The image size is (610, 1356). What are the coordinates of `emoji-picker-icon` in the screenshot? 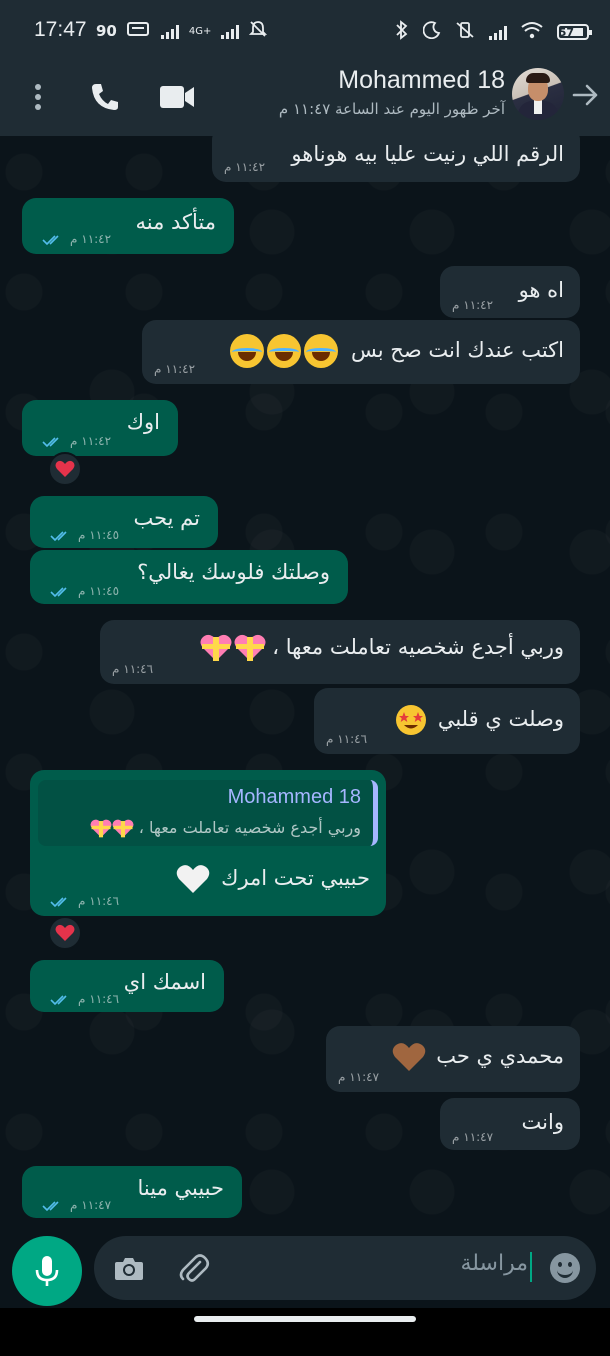 It's located at (565, 1268).